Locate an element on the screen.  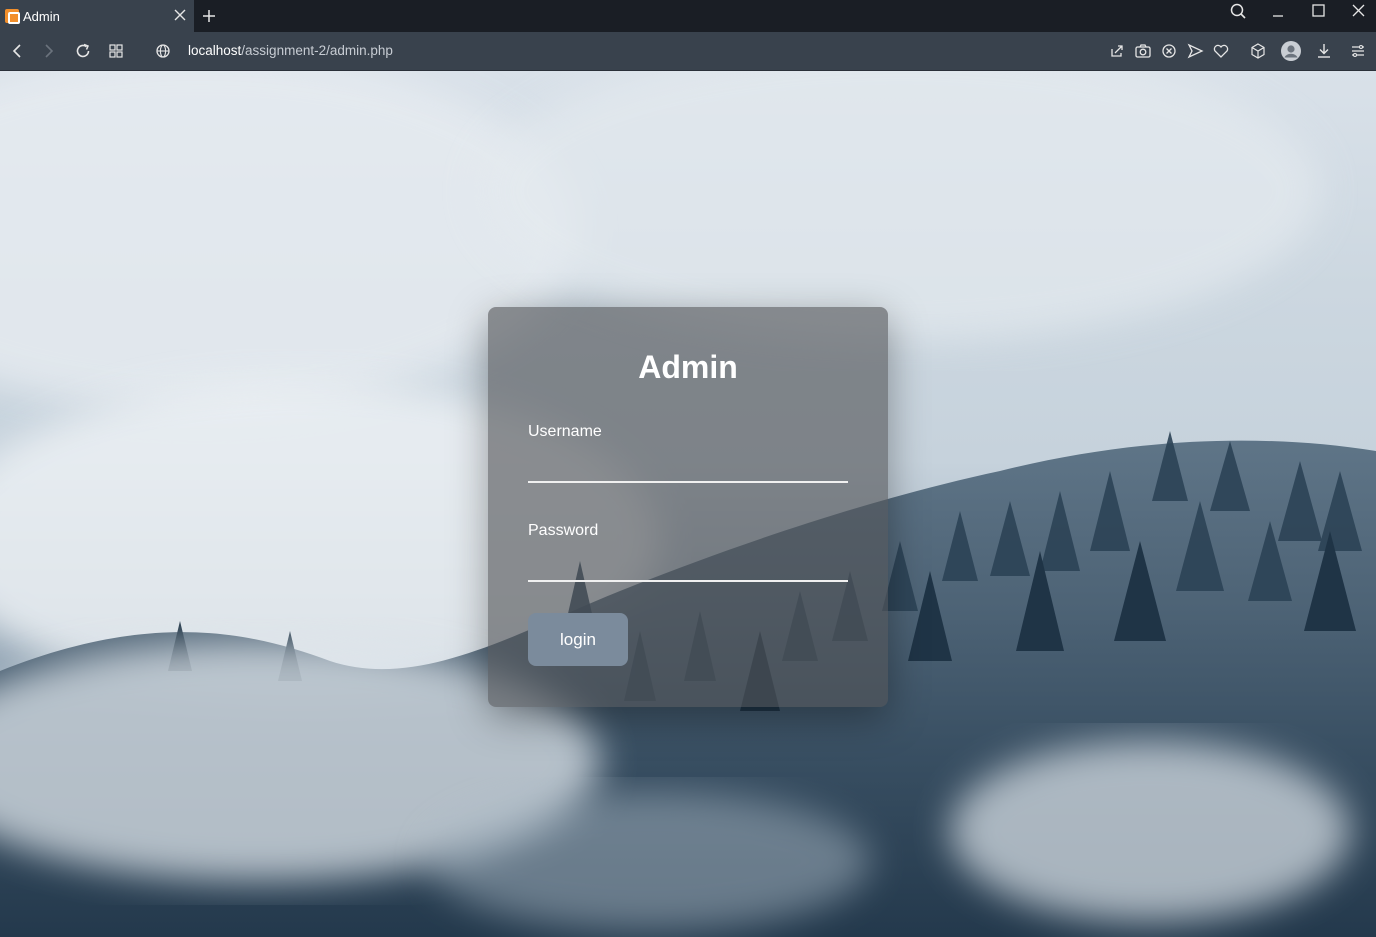
tab-bar: Admin is located at coordinates (688, 16).